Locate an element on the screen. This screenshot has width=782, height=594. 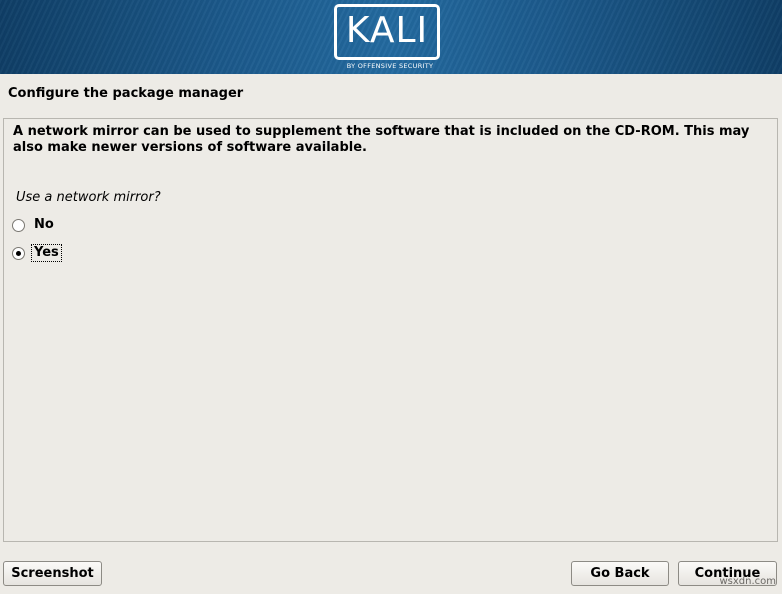
radio-option-yes: Yes is located at coordinates (37, 253).